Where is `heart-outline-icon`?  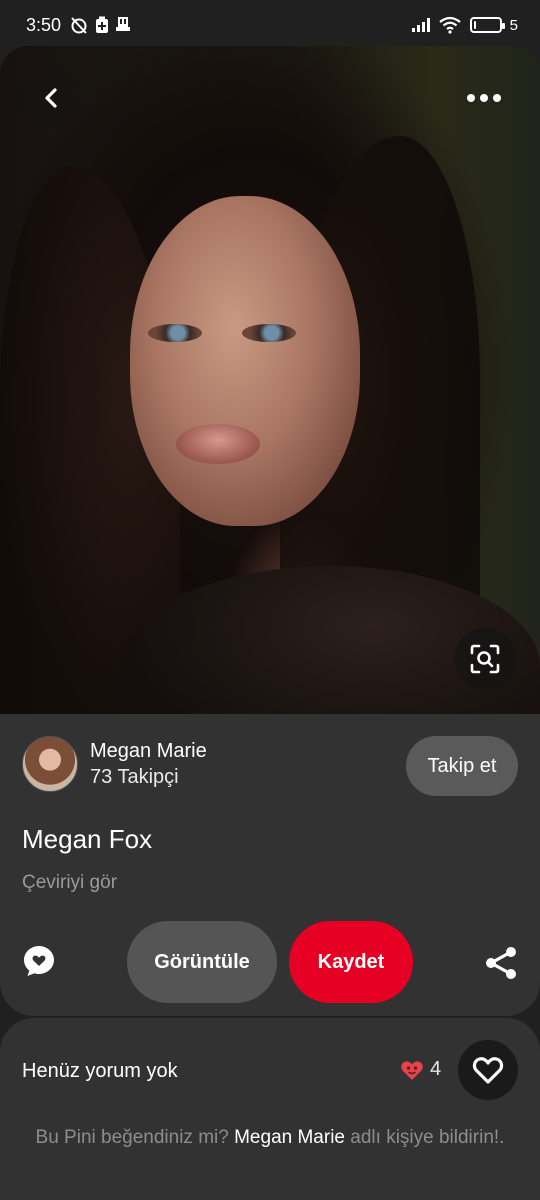 heart-outline-icon is located at coordinates (488, 1070).